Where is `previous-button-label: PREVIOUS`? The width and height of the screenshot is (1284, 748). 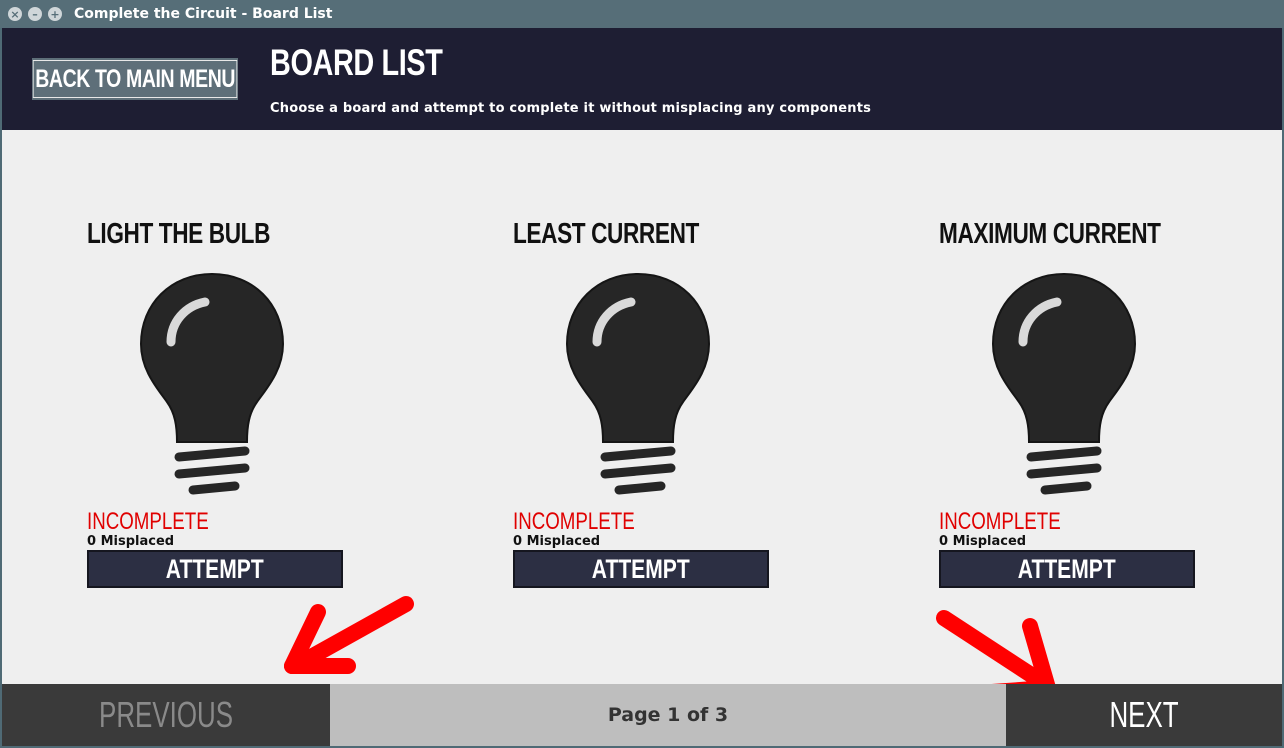 previous-button-label: PREVIOUS is located at coordinates (166, 714).